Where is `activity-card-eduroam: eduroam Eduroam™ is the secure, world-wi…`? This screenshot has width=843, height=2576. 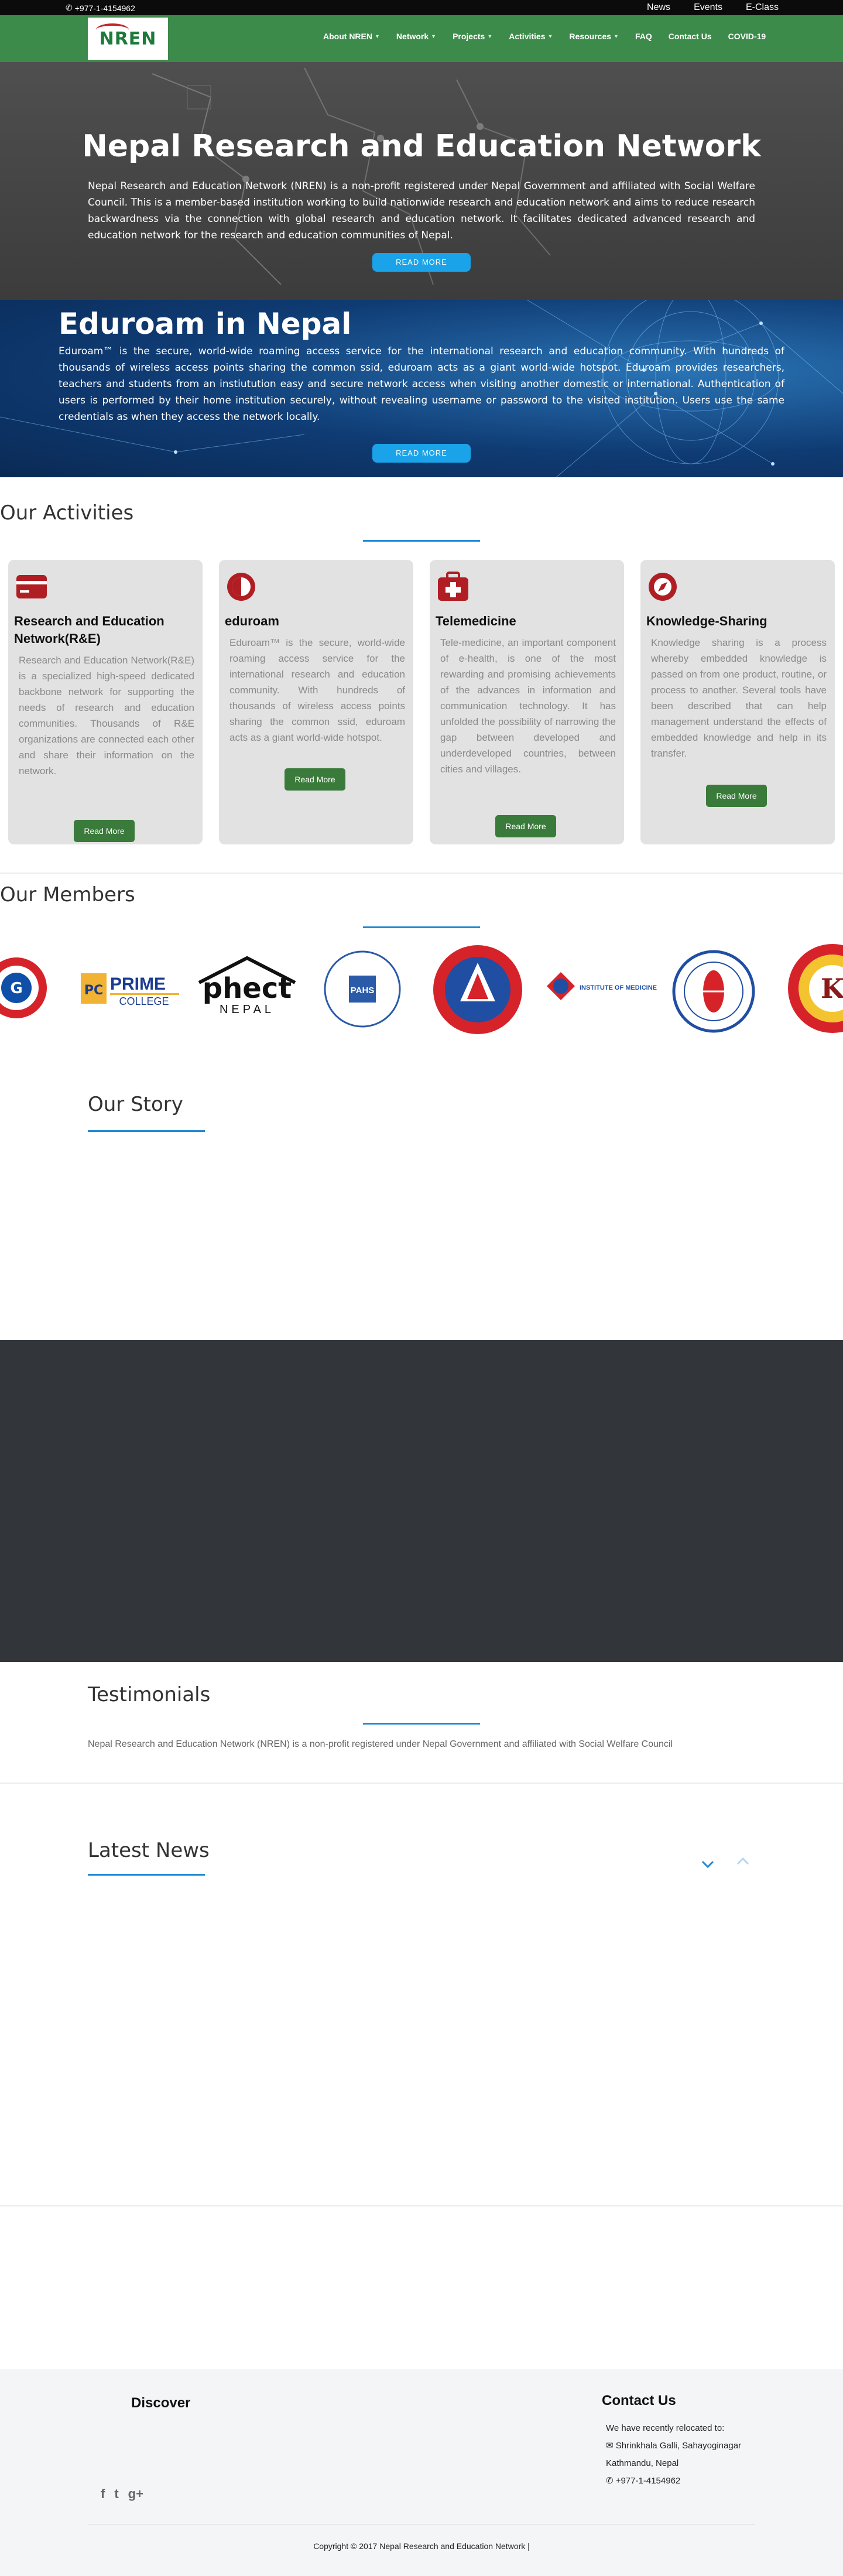 activity-card-eduroam: eduroam Eduroam™ is the secure, world-wi… is located at coordinates (316, 702).